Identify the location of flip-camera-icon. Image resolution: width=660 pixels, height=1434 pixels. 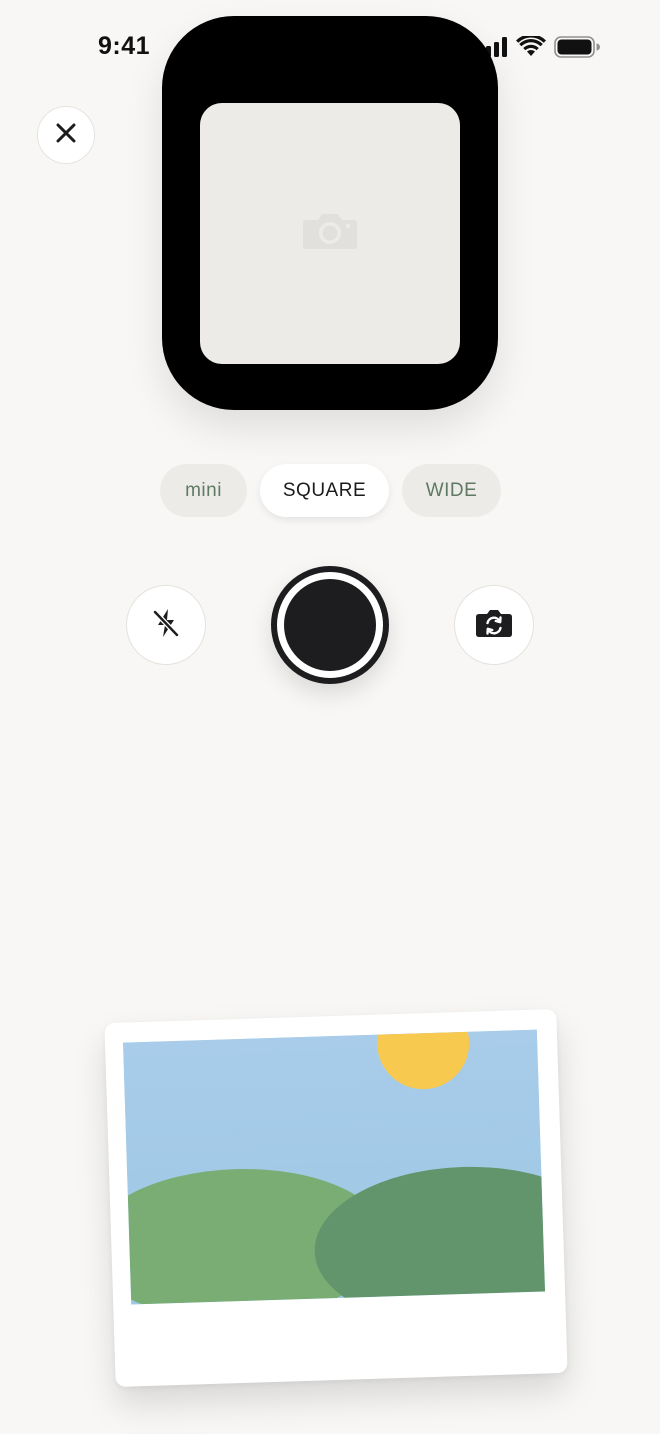
(494, 625).